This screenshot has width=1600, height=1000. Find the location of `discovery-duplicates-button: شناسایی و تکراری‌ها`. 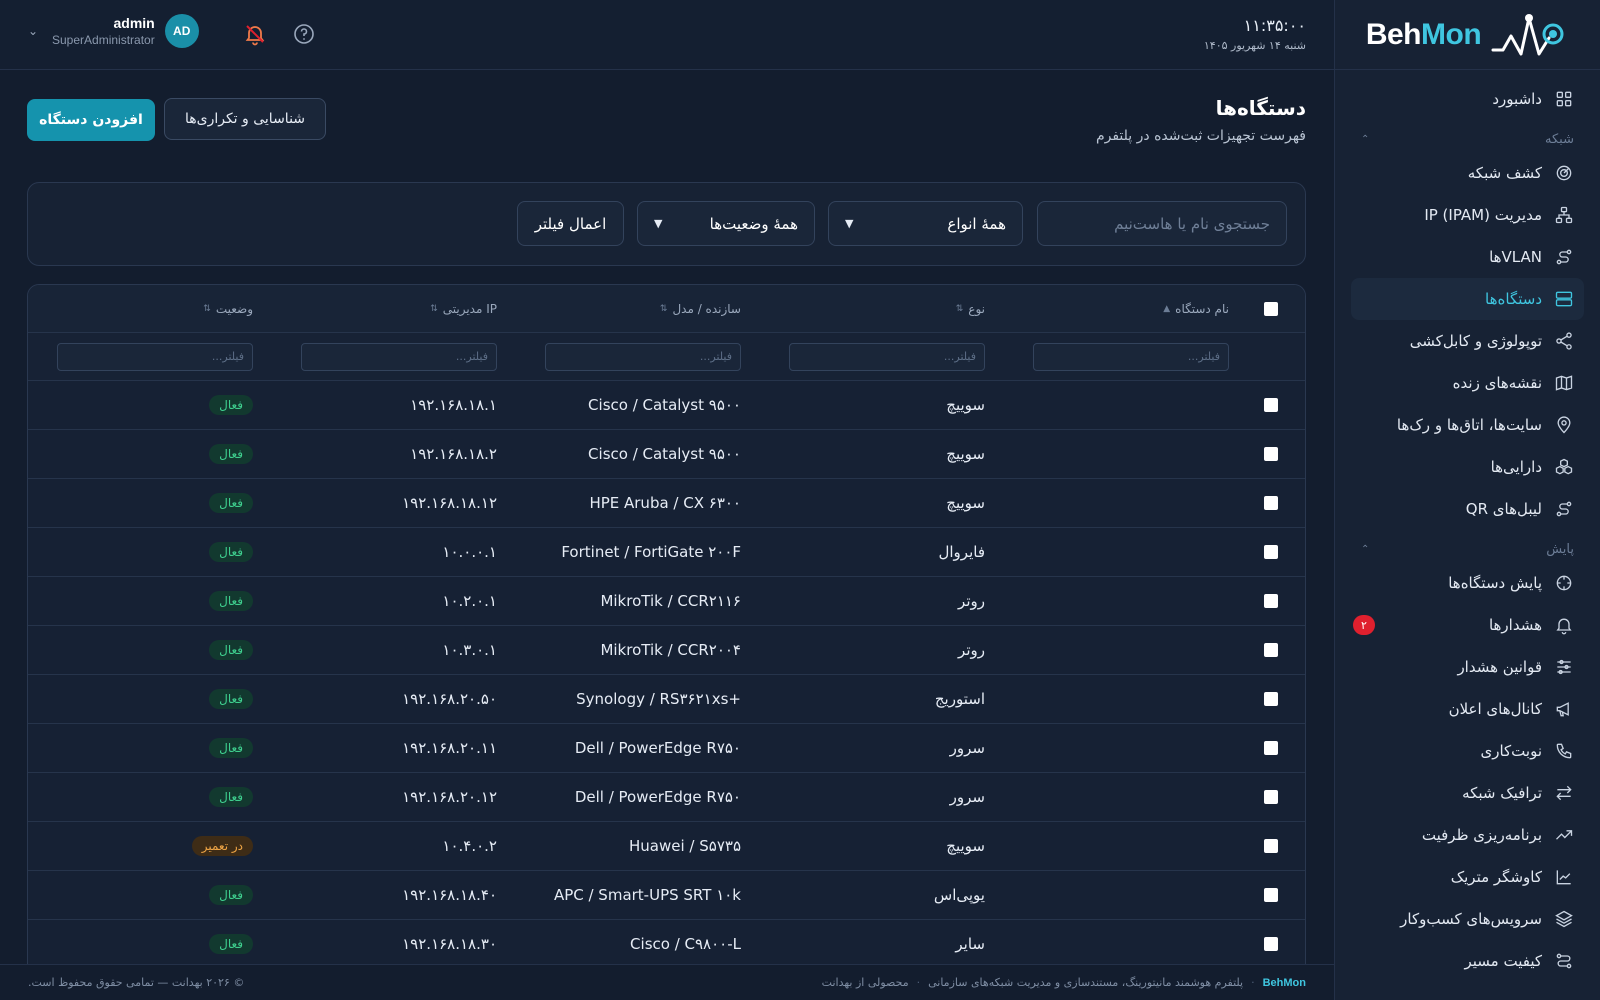

discovery-duplicates-button: شناسایی و تکراری‌ها is located at coordinates (245, 119).